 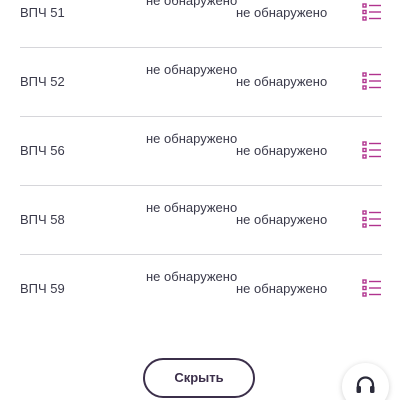 I want to click on test-name: ВПЧ 56, so click(x=42, y=150).